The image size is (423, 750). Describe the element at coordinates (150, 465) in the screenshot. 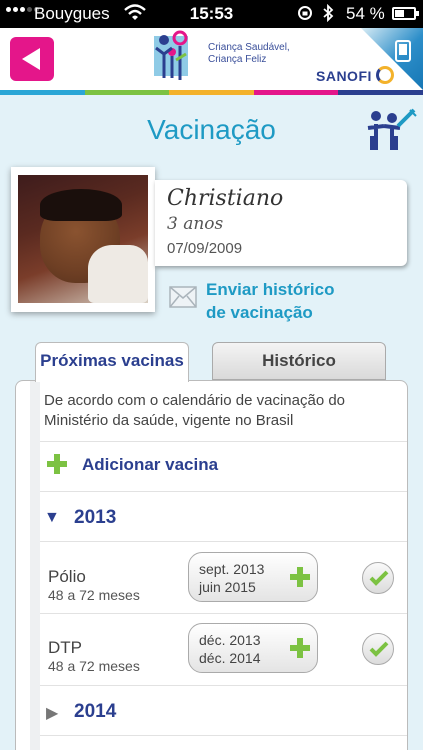

I see `add-vaccine-button: Adicionar vacina` at that location.